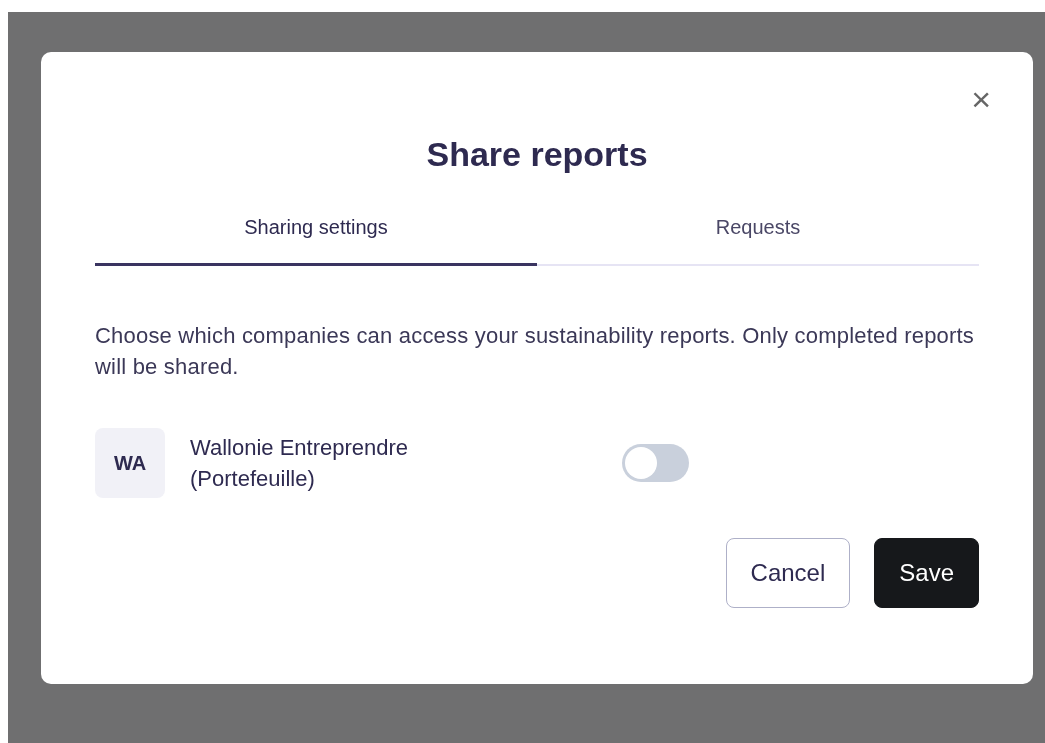  What do you see at coordinates (926, 573) in the screenshot?
I see `save-button: Save` at bounding box center [926, 573].